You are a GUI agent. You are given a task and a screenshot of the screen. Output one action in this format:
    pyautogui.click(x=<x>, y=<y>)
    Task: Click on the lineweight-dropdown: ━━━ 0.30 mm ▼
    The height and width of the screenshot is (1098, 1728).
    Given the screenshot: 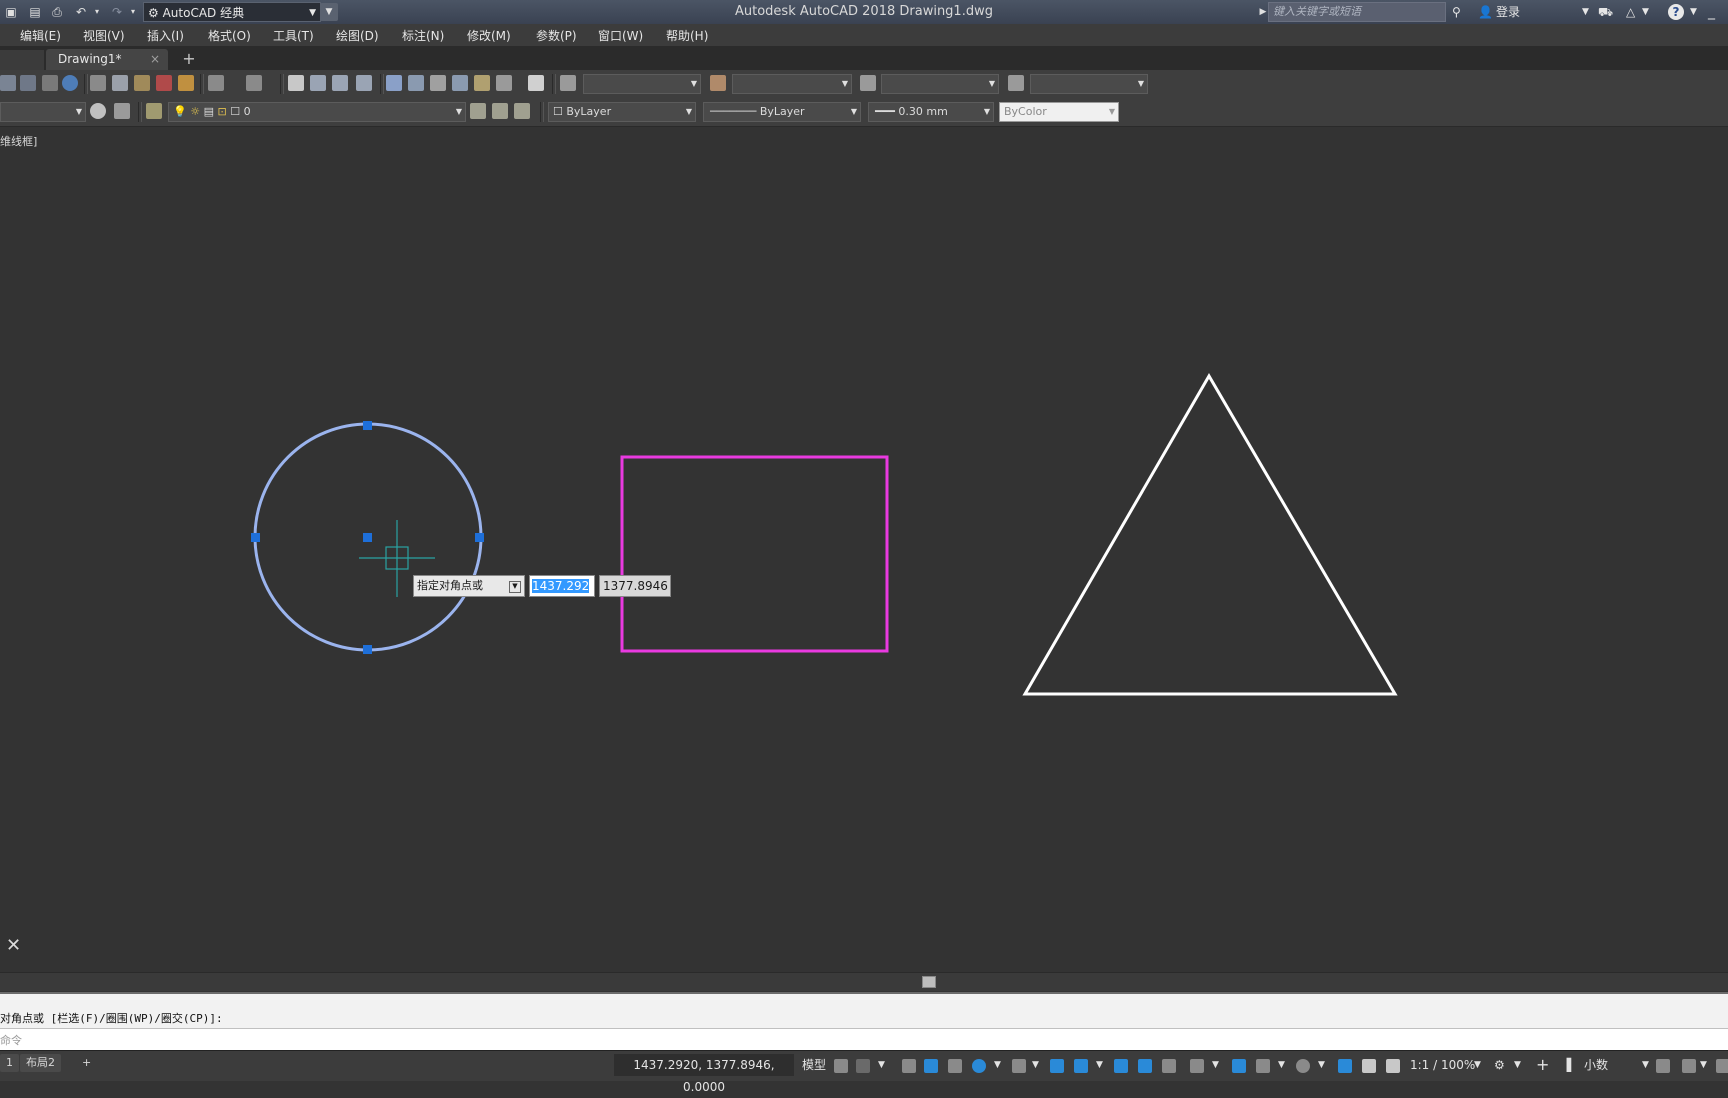 What is the action you would take?
    pyautogui.click(x=931, y=112)
    